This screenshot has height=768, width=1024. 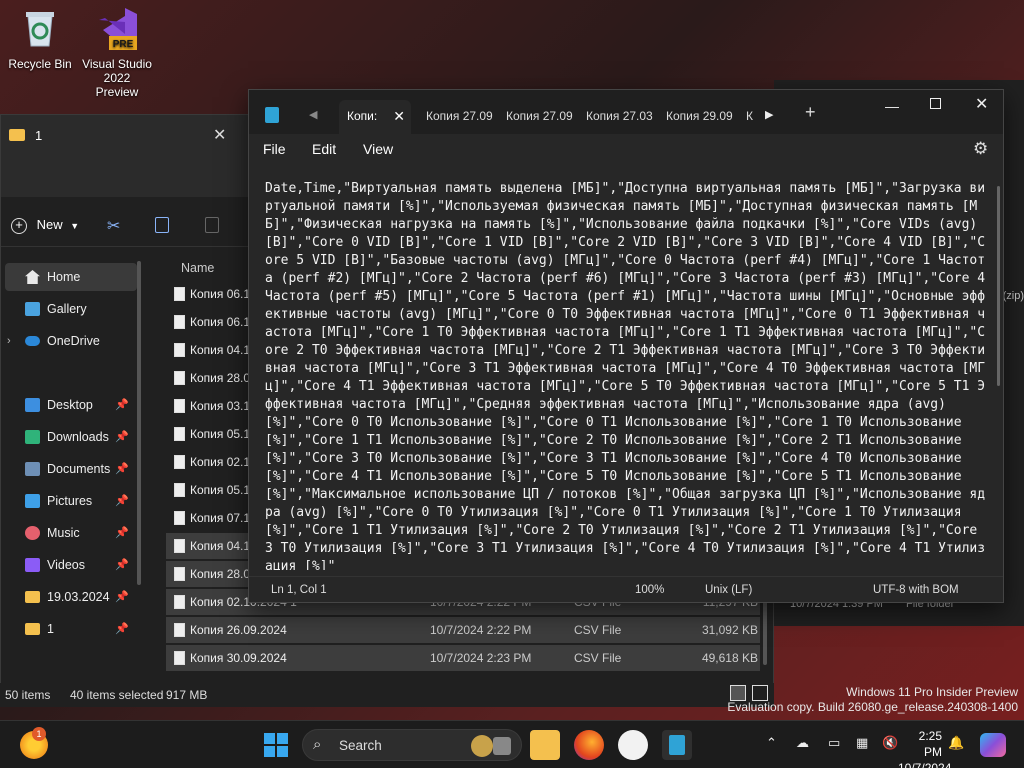 I want to click on notification-bell-icon: 🔔, so click(x=956, y=743).